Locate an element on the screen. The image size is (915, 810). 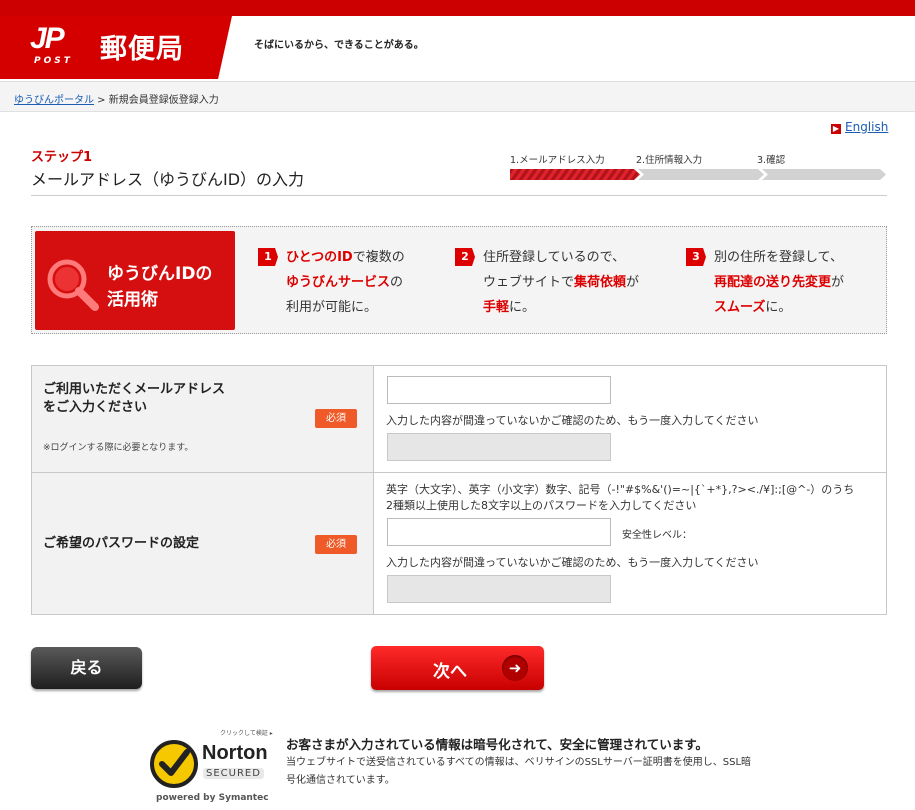
progress-bar is located at coordinates (698, 174).